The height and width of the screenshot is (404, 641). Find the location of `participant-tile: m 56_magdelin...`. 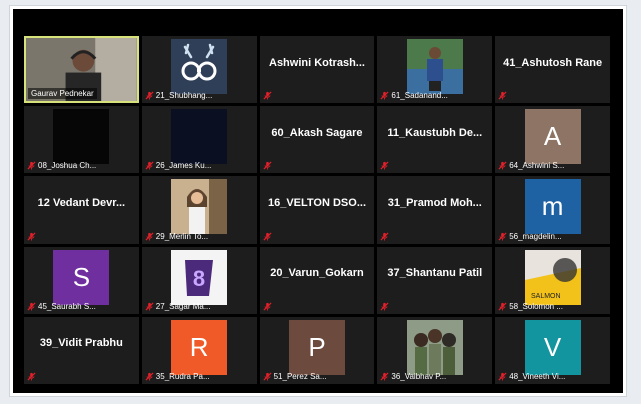

participant-tile: m 56_magdelin... is located at coordinates (552, 210).